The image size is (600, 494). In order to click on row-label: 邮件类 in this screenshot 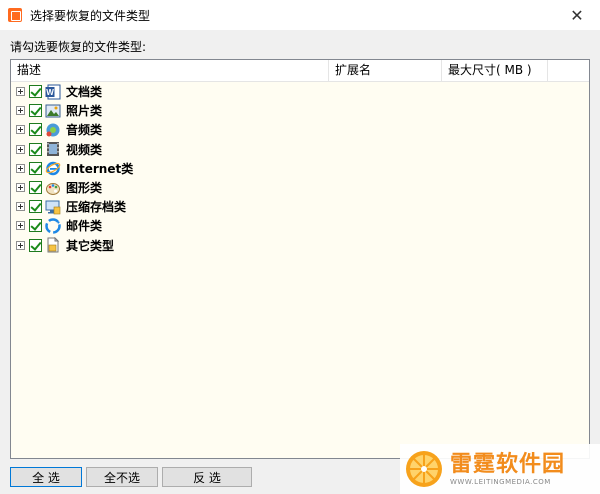, I will do `click(84, 226)`.